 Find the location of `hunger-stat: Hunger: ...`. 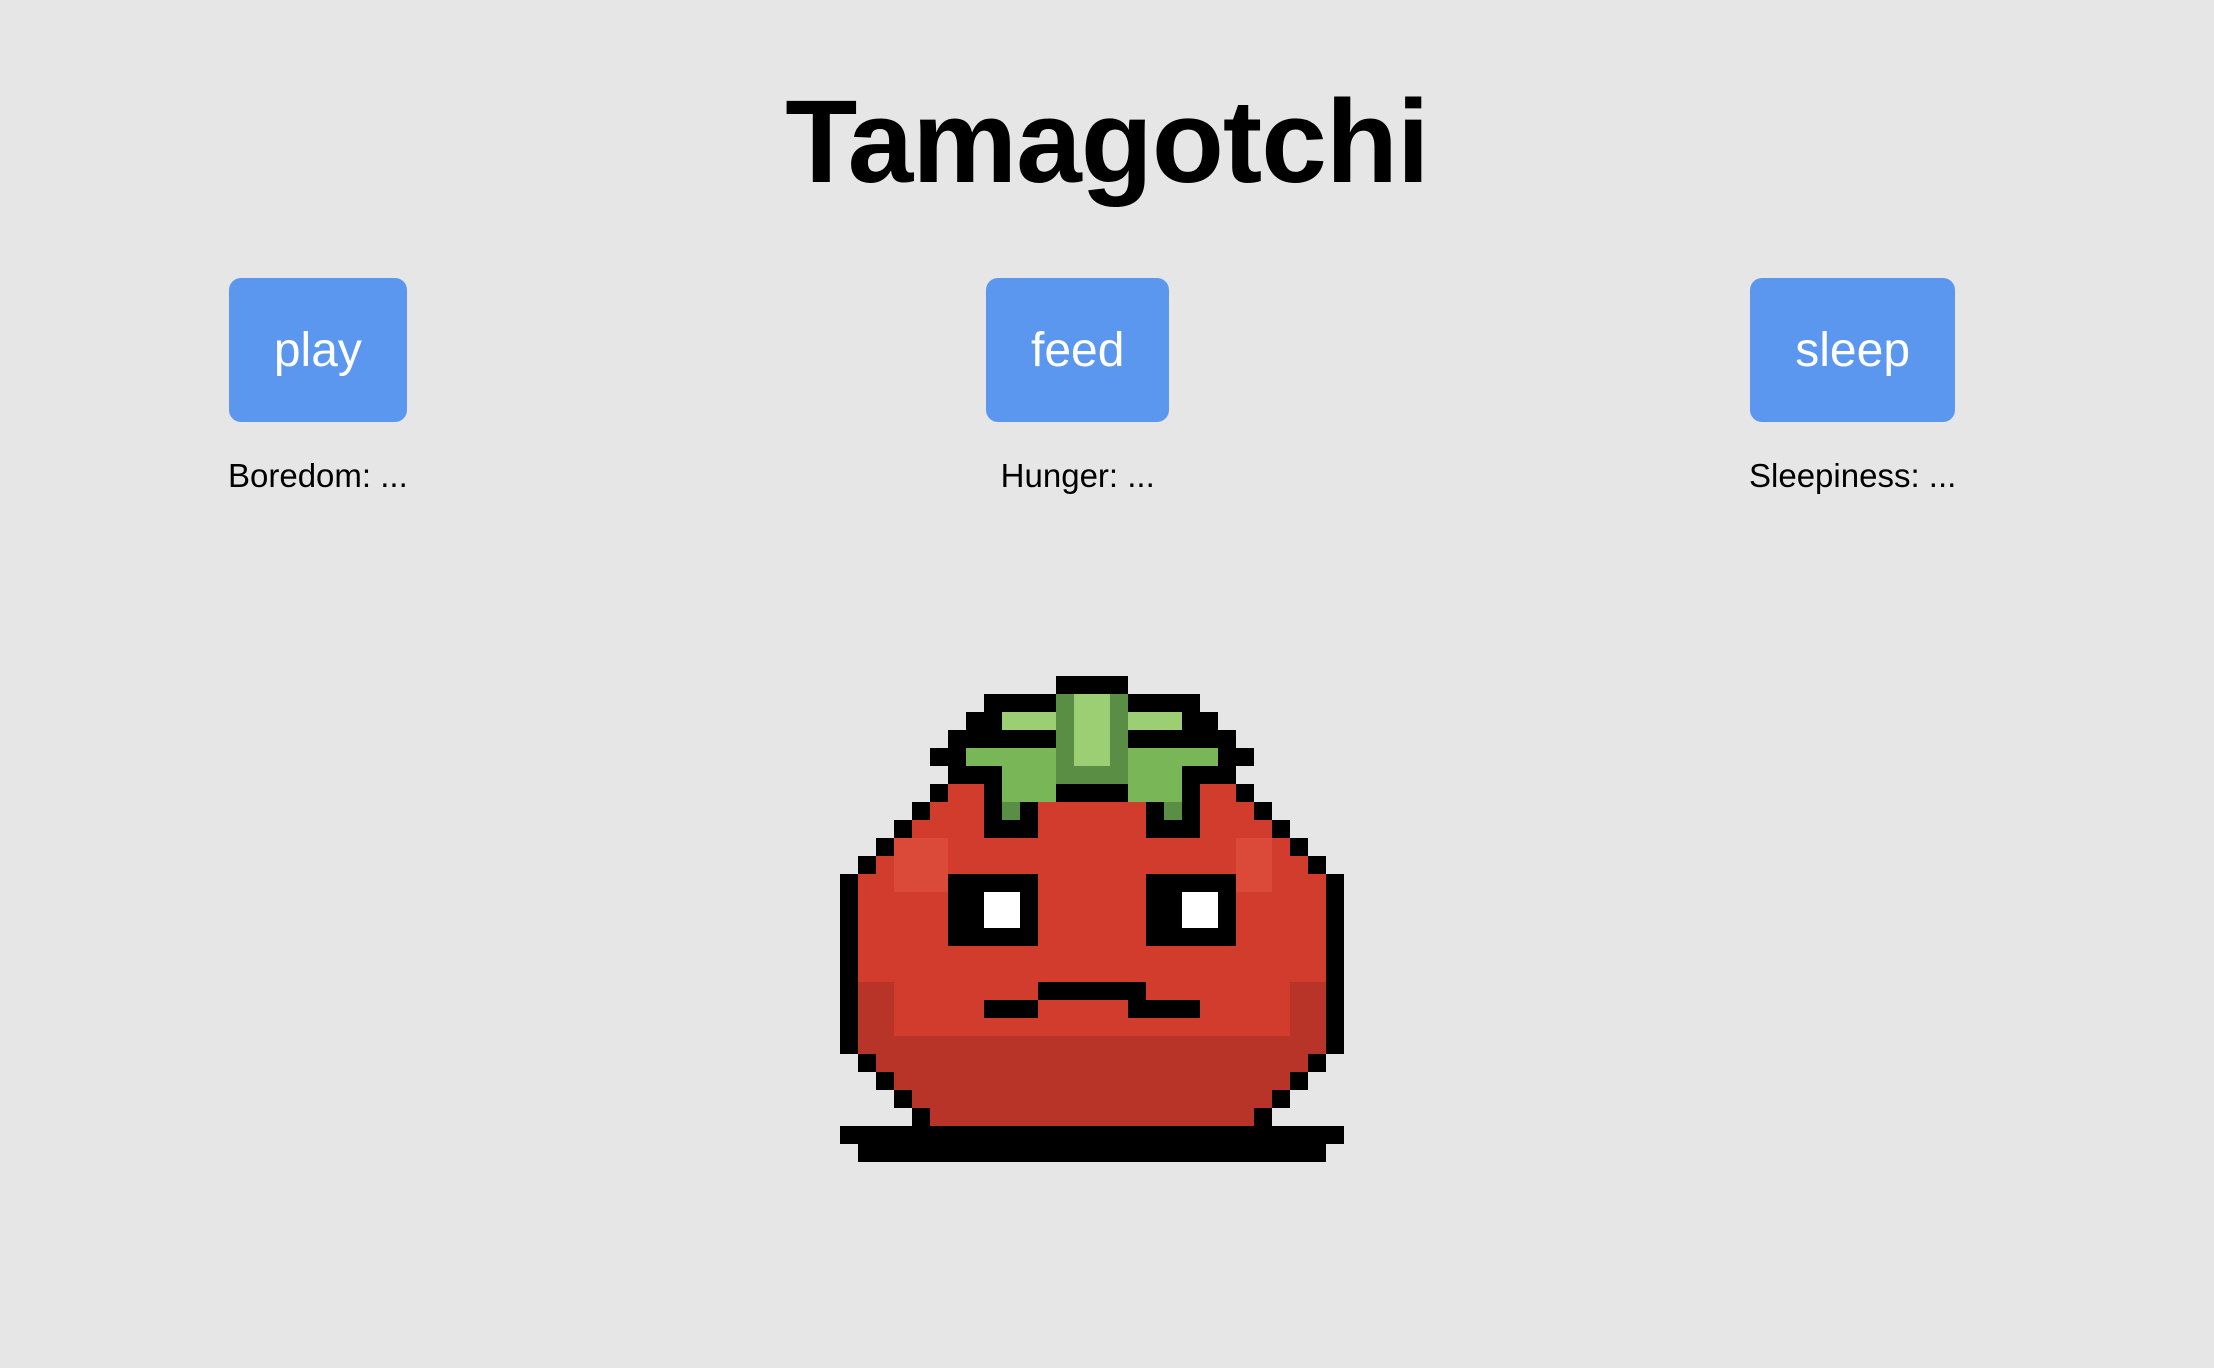

hunger-stat: Hunger: ... is located at coordinates (1077, 475).